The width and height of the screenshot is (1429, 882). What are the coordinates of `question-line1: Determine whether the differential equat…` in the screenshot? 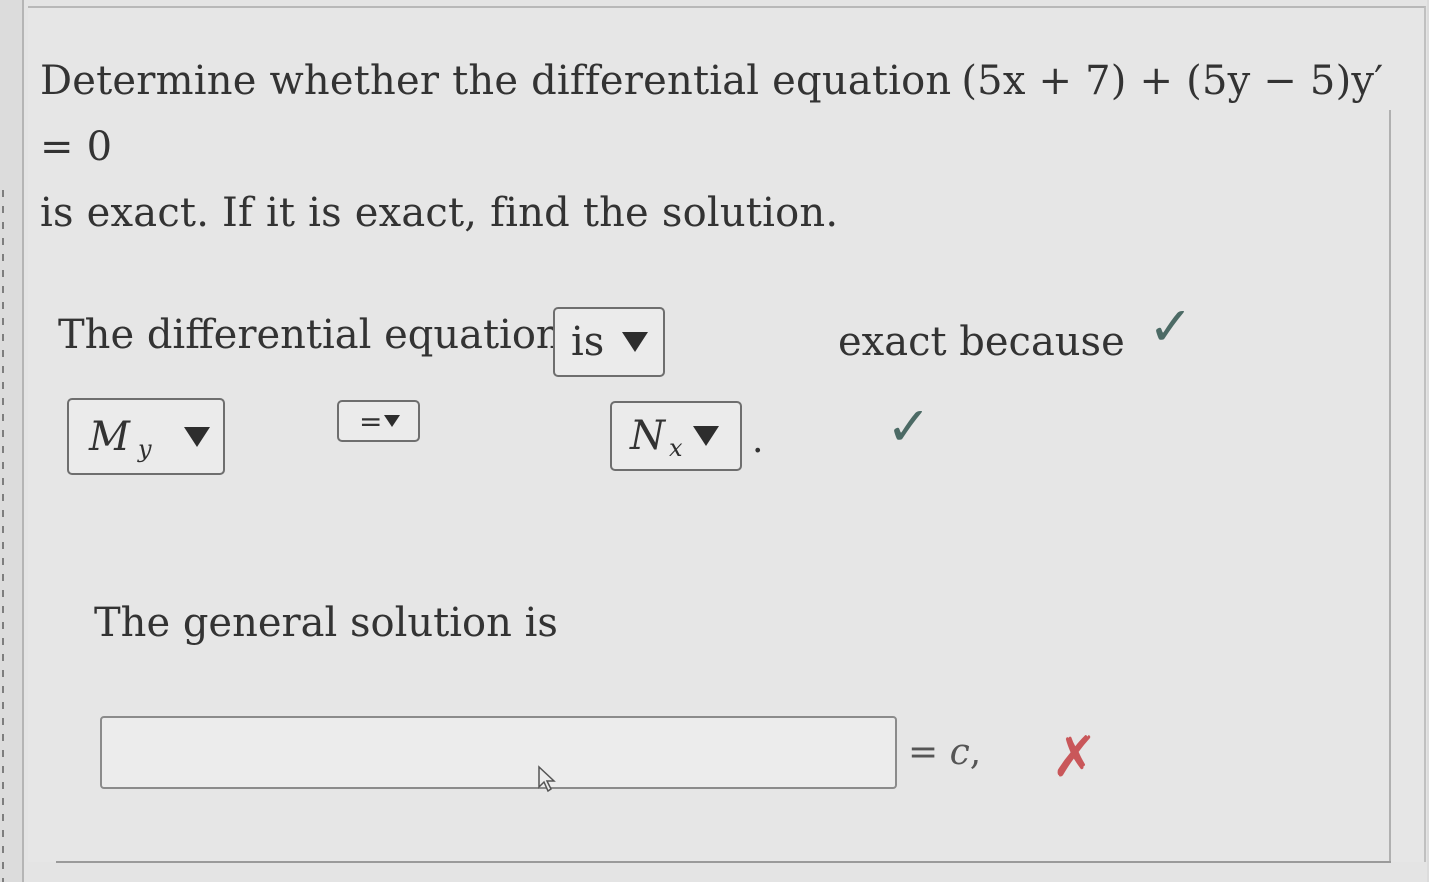 It's located at (496, 81).